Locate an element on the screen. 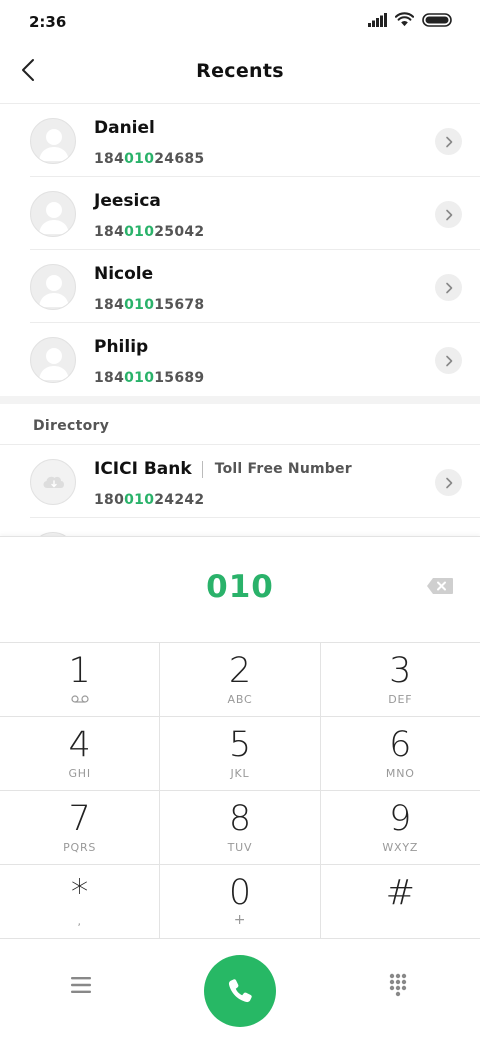  key-digit: 2 is located at coordinates (240, 671).